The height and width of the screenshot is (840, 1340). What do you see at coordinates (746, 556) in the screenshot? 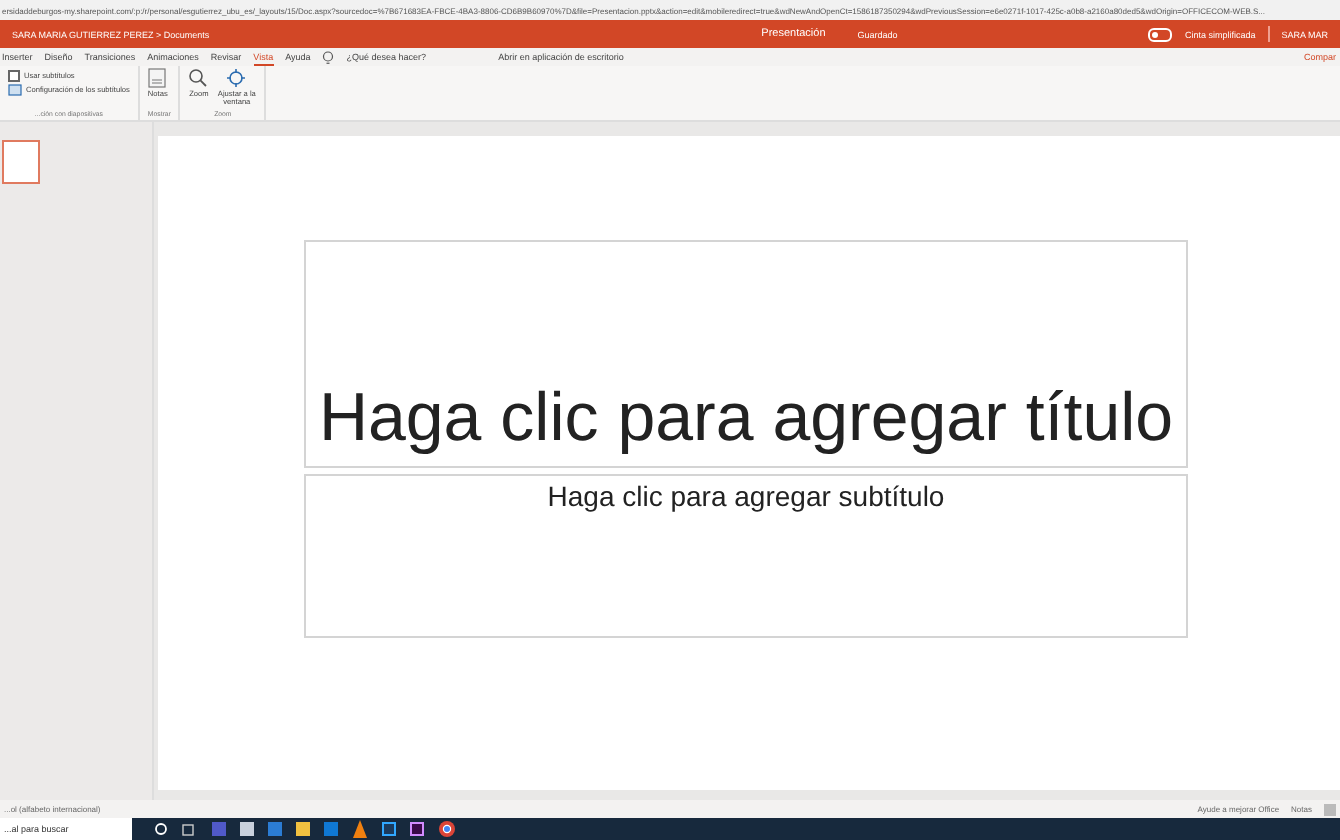
I see `subtitle-placeholder: Haga clic para agregar subtítulo` at bounding box center [746, 556].